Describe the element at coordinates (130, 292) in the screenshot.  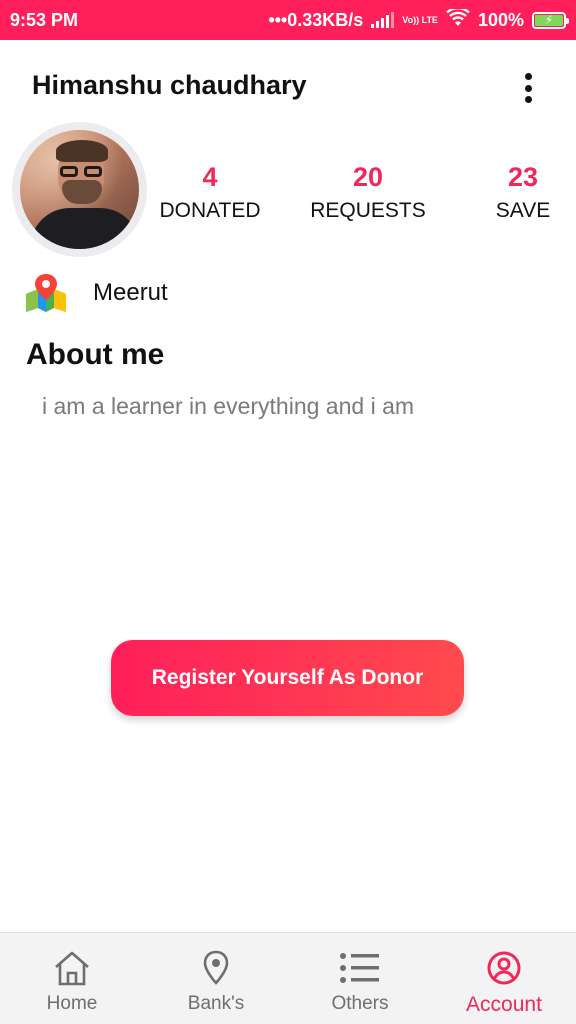
I see `location-city: Meerut` at that location.